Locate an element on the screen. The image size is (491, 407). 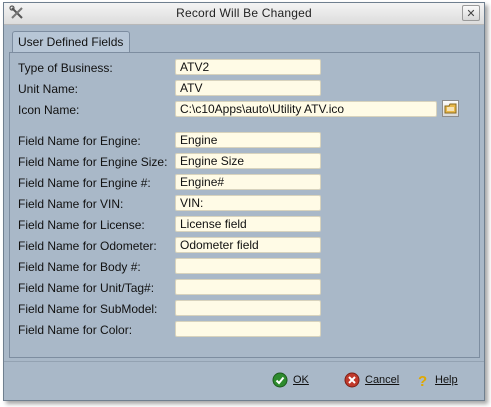
title-bar: Record Will Be Changed ✕ is located at coordinates (244, 14).